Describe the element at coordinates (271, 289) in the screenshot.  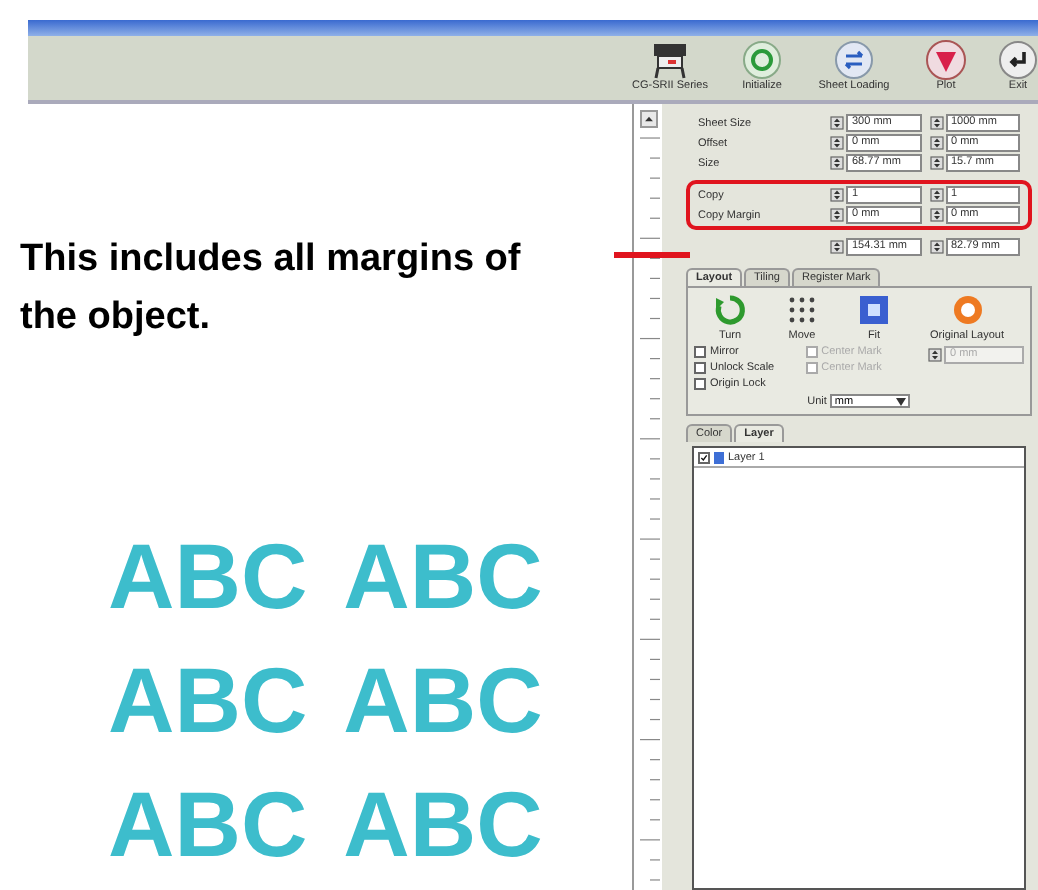
I see `callout-text: This includes all margins of the object.` at that location.